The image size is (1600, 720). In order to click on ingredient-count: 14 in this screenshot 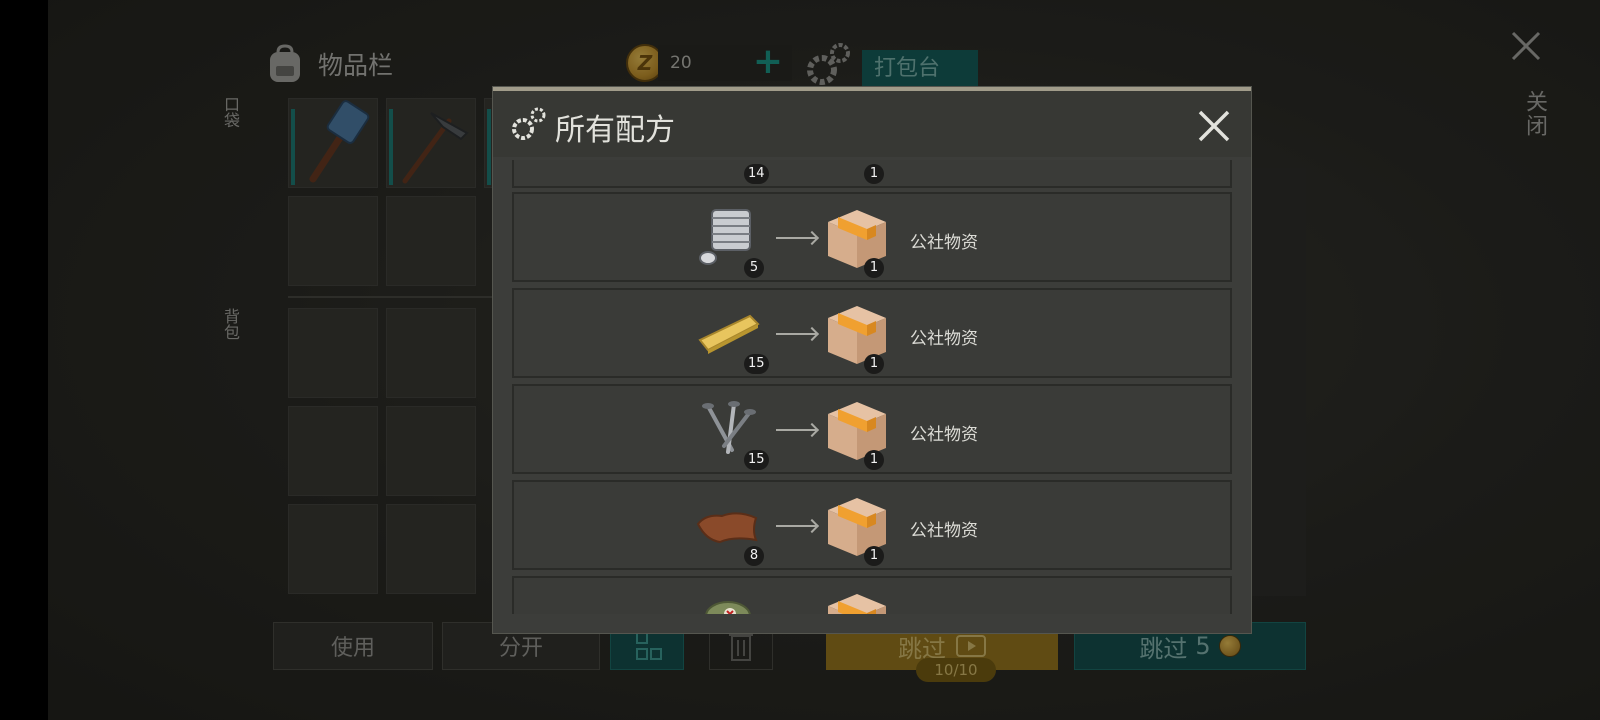, I will do `click(756, 174)`.